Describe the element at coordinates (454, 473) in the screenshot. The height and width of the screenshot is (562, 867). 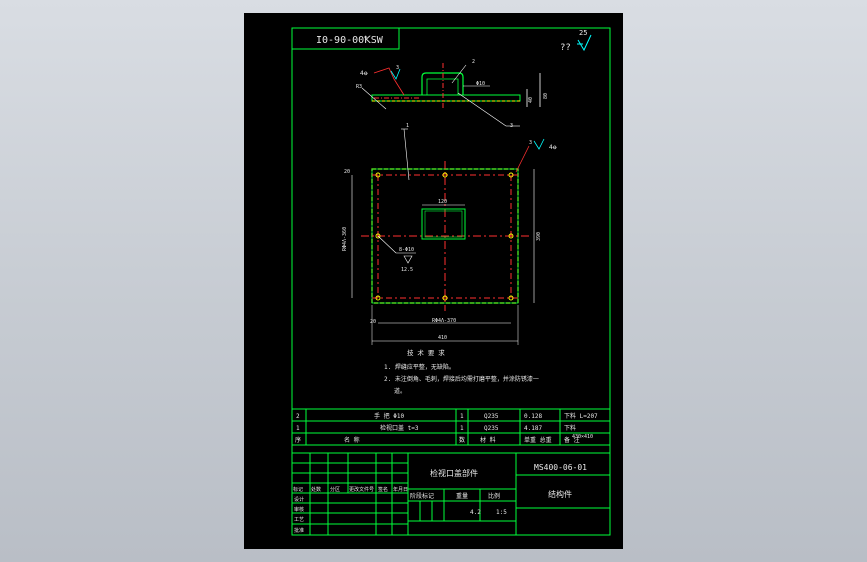
I see `part-name: 检视口盖部件` at that location.